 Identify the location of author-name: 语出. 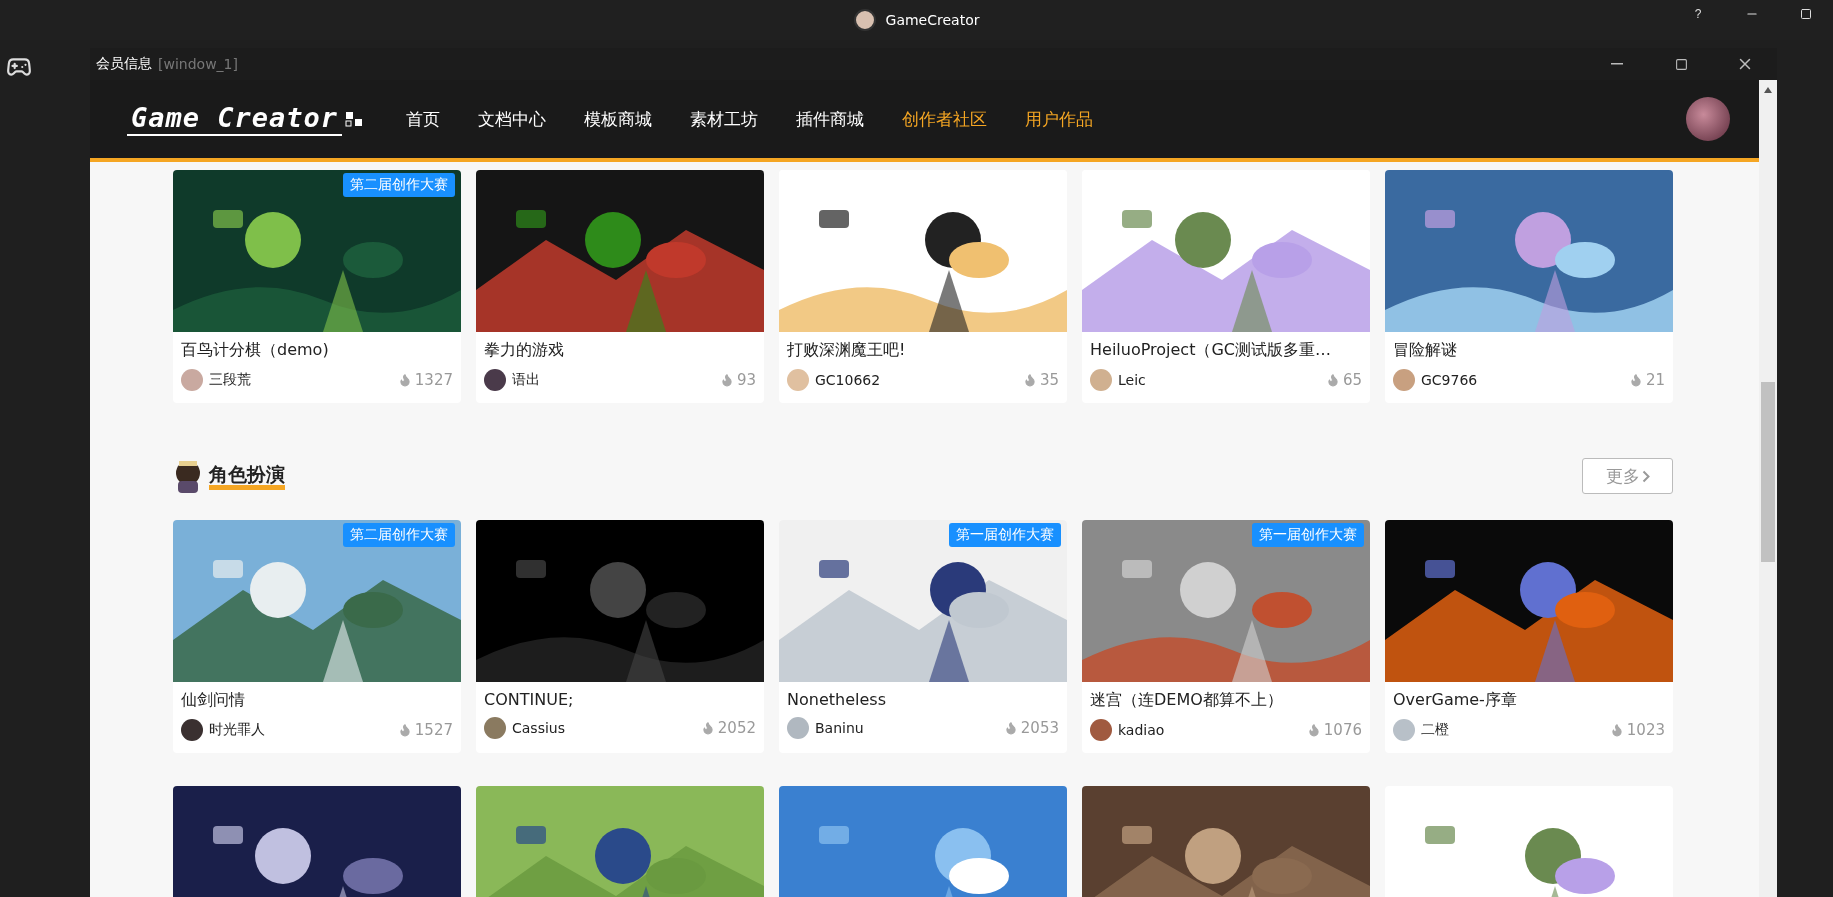
(526, 380).